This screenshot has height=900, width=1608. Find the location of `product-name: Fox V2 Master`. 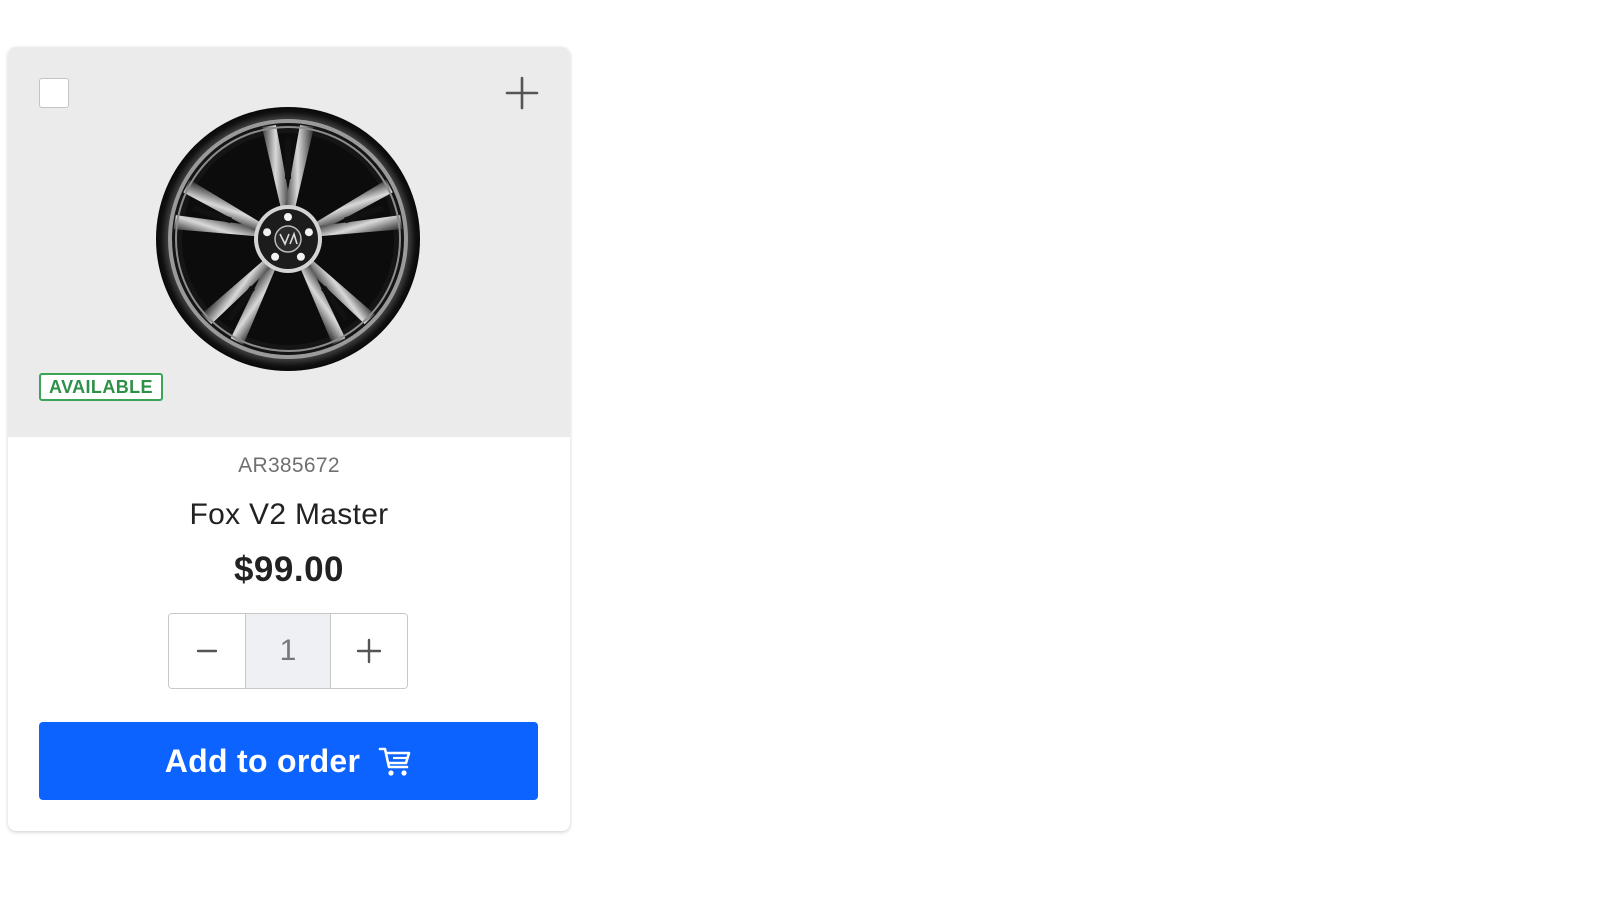

product-name: Fox V2 Master is located at coordinates (289, 514).